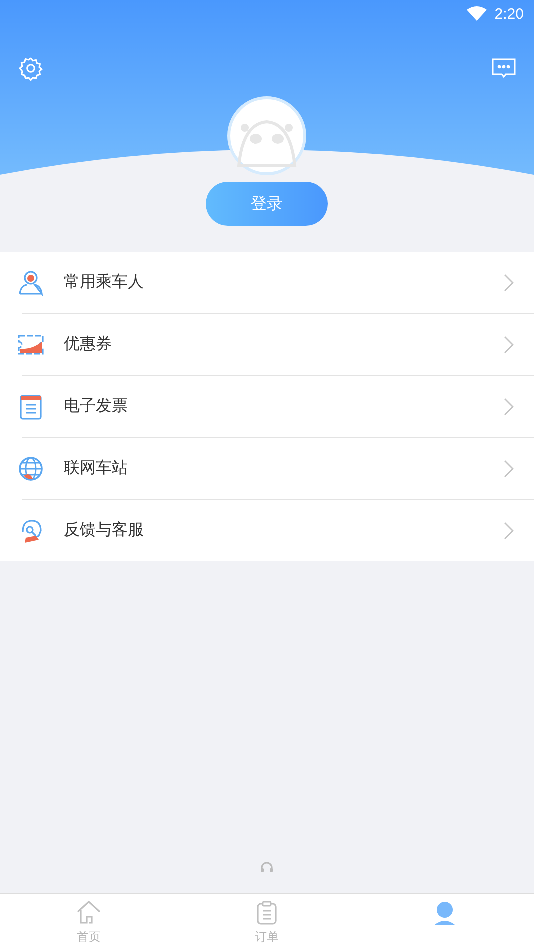 The width and height of the screenshot is (534, 949). I want to click on wifi-icon, so click(476, 14).